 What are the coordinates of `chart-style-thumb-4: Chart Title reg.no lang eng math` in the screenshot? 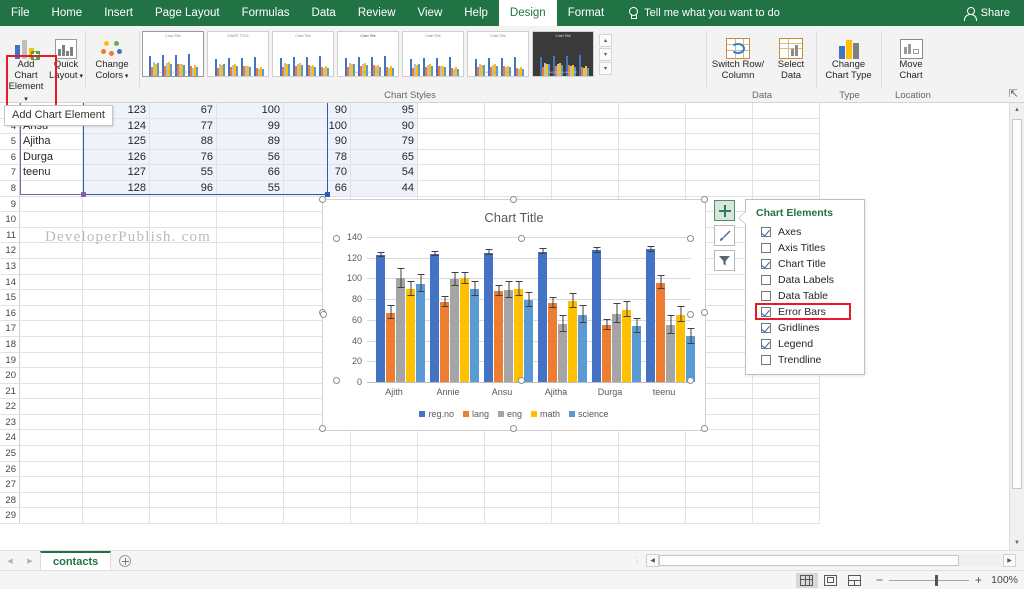 It's located at (368, 54).